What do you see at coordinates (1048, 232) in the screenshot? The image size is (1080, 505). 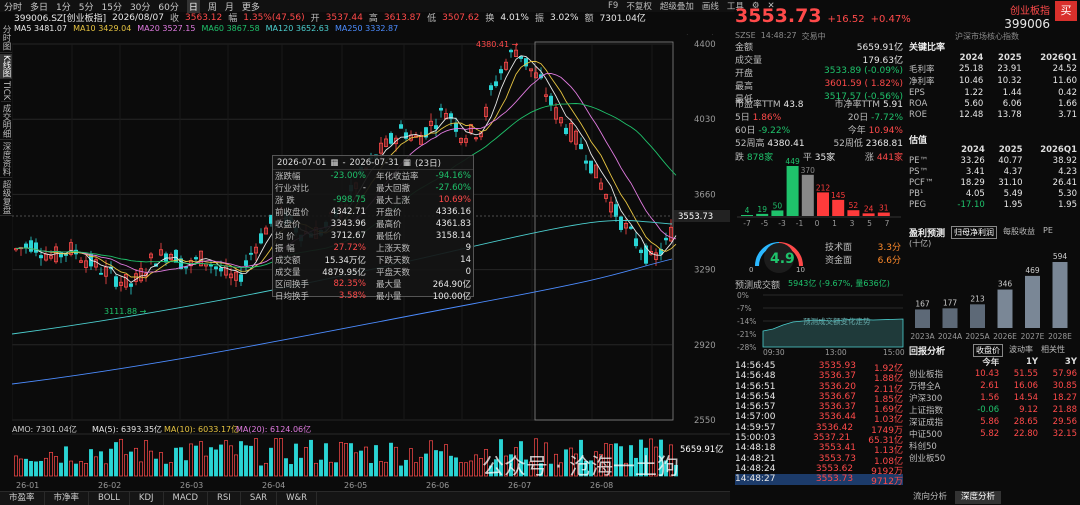 I see `profit-tab: PE` at bounding box center [1048, 232].